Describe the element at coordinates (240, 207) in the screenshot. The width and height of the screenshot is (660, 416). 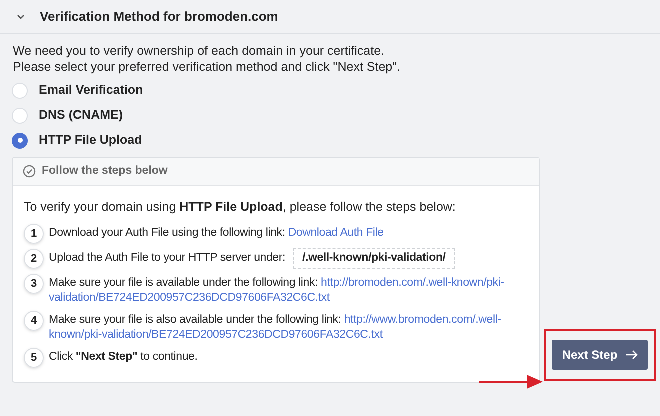
I see `instructions-text: To verify your domain using HTTP File Upload, please follow the steps below:` at that location.